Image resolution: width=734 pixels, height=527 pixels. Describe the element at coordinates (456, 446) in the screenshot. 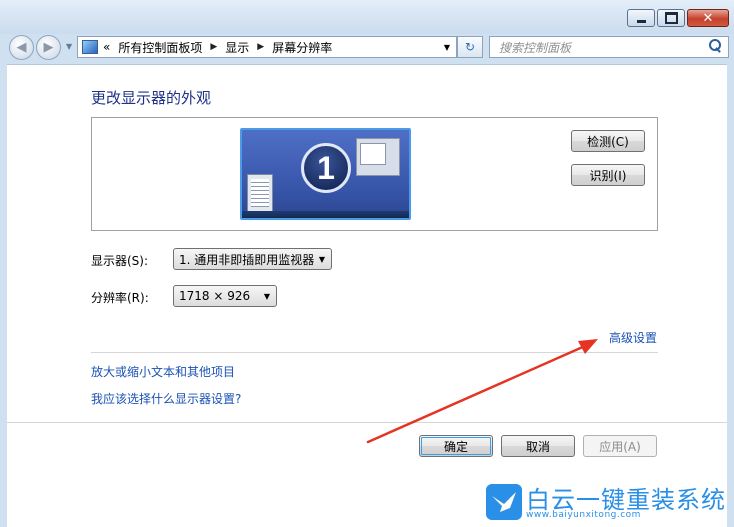

I see `ok-button: 确定` at that location.